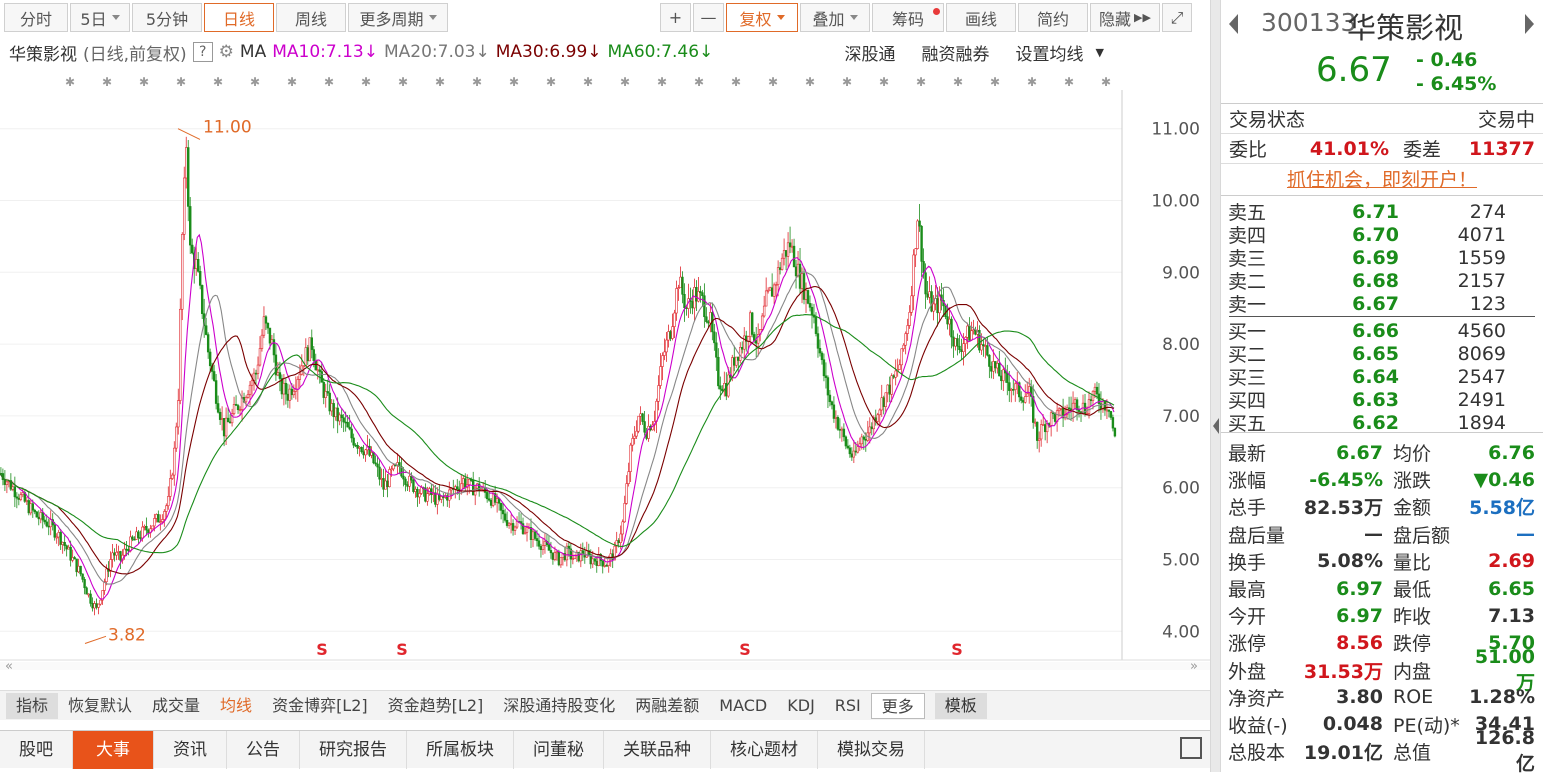 Image resolution: width=1543 pixels, height=776 pixels. I want to click on bottom-tab: 模拟交易, so click(871, 749).